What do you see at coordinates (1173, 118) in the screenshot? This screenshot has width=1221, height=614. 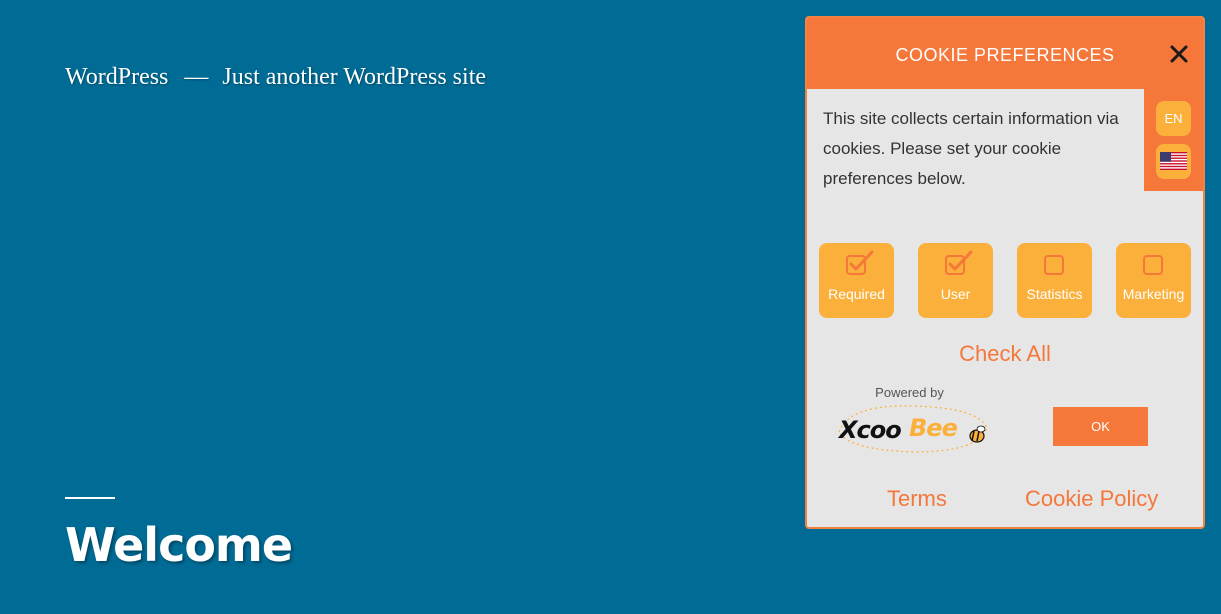 I see `language-button: EN` at bounding box center [1173, 118].